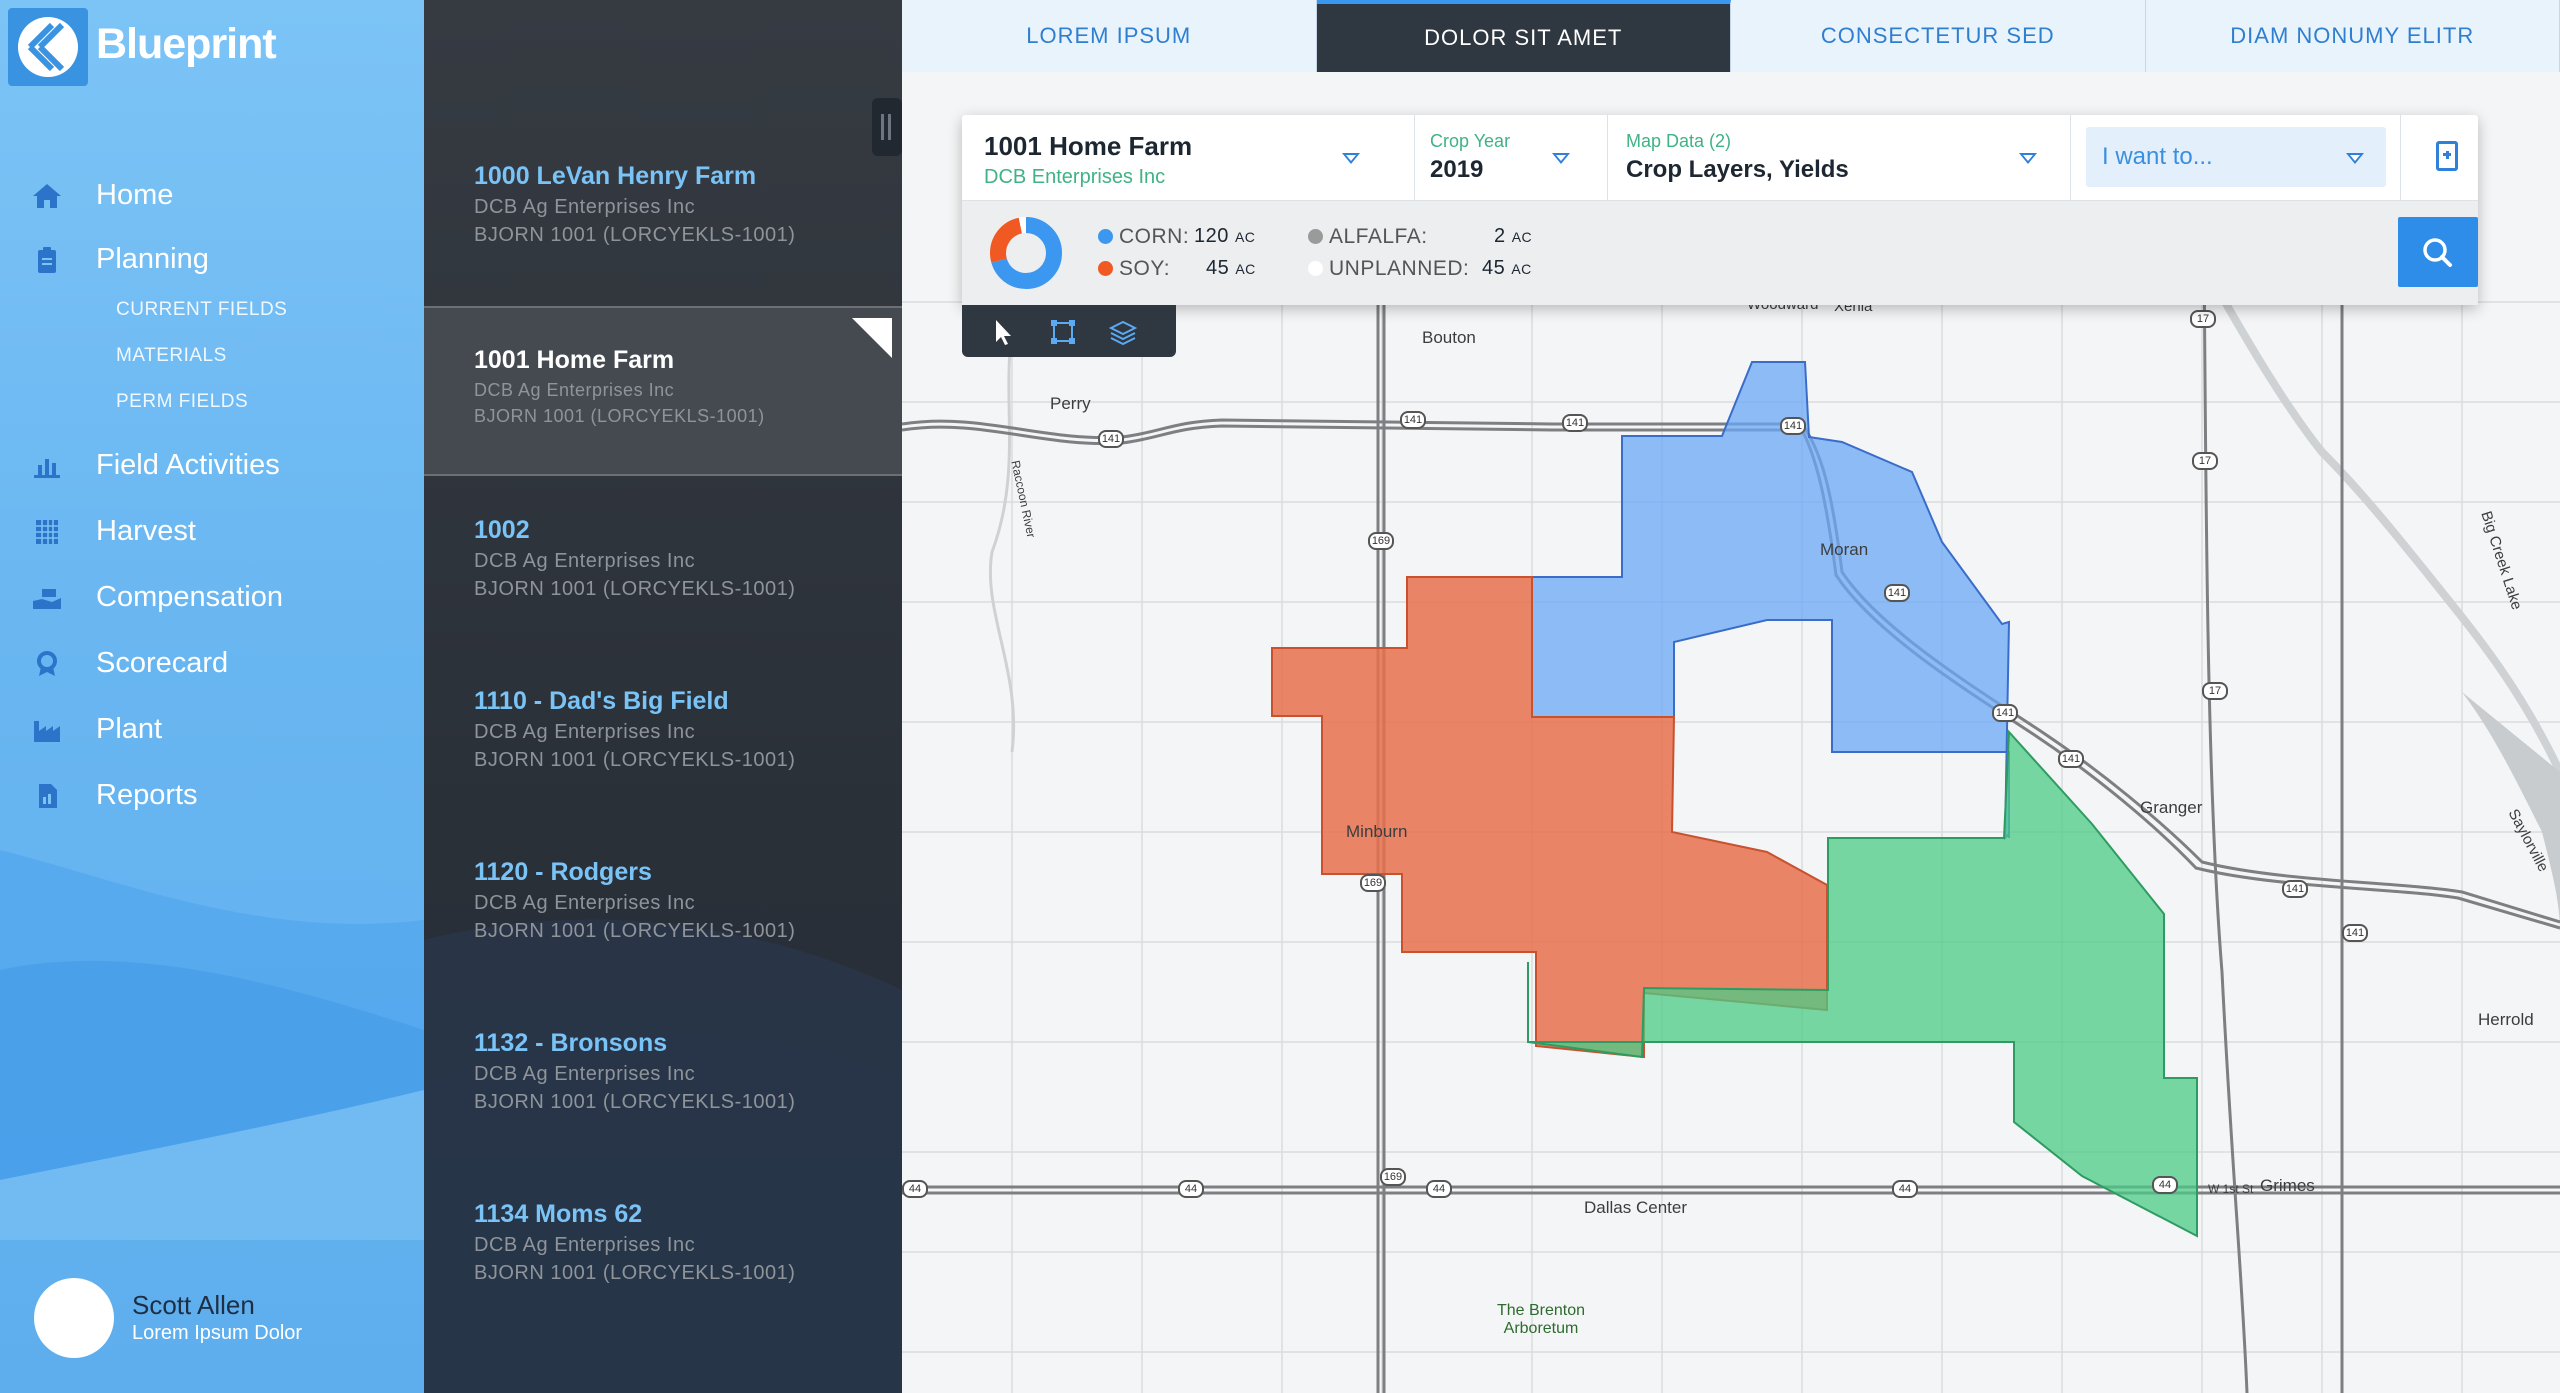 This screenshot has height=1393, width=2560. Describe the element at coordinates (182, 402) in the screenshot. I see `nav-sub-perm-fields: PERM FIELDS` at that location.